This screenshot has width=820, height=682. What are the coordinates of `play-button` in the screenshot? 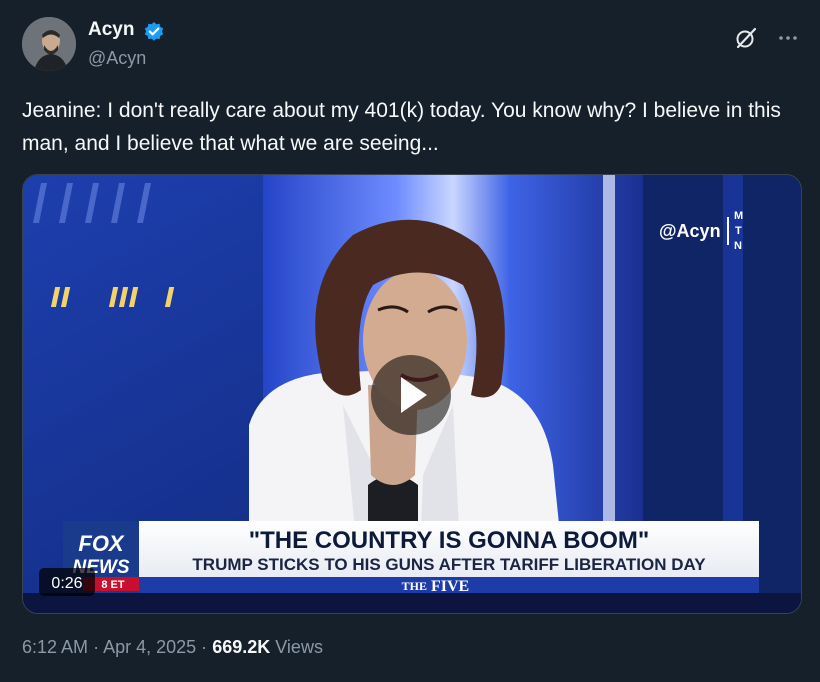 It's located at (411, 395).